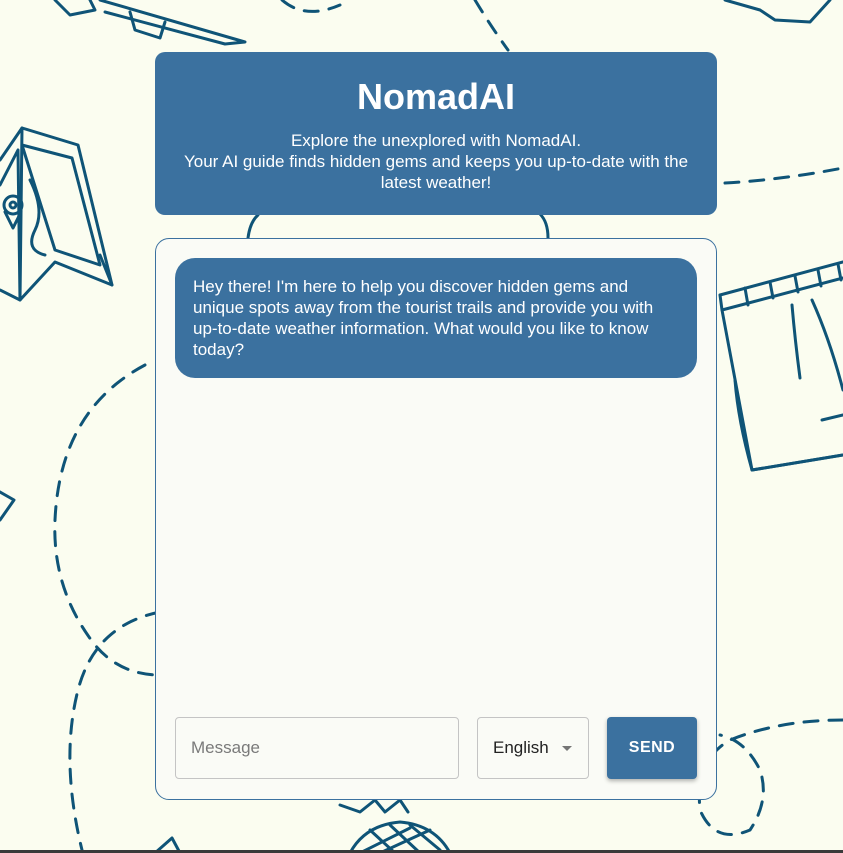 Image resolution: width=843 pixels, height=853 pixels. Describe the element at coordinates (652, 748) in the screenshot. I see `send-button: SEND` at that location.